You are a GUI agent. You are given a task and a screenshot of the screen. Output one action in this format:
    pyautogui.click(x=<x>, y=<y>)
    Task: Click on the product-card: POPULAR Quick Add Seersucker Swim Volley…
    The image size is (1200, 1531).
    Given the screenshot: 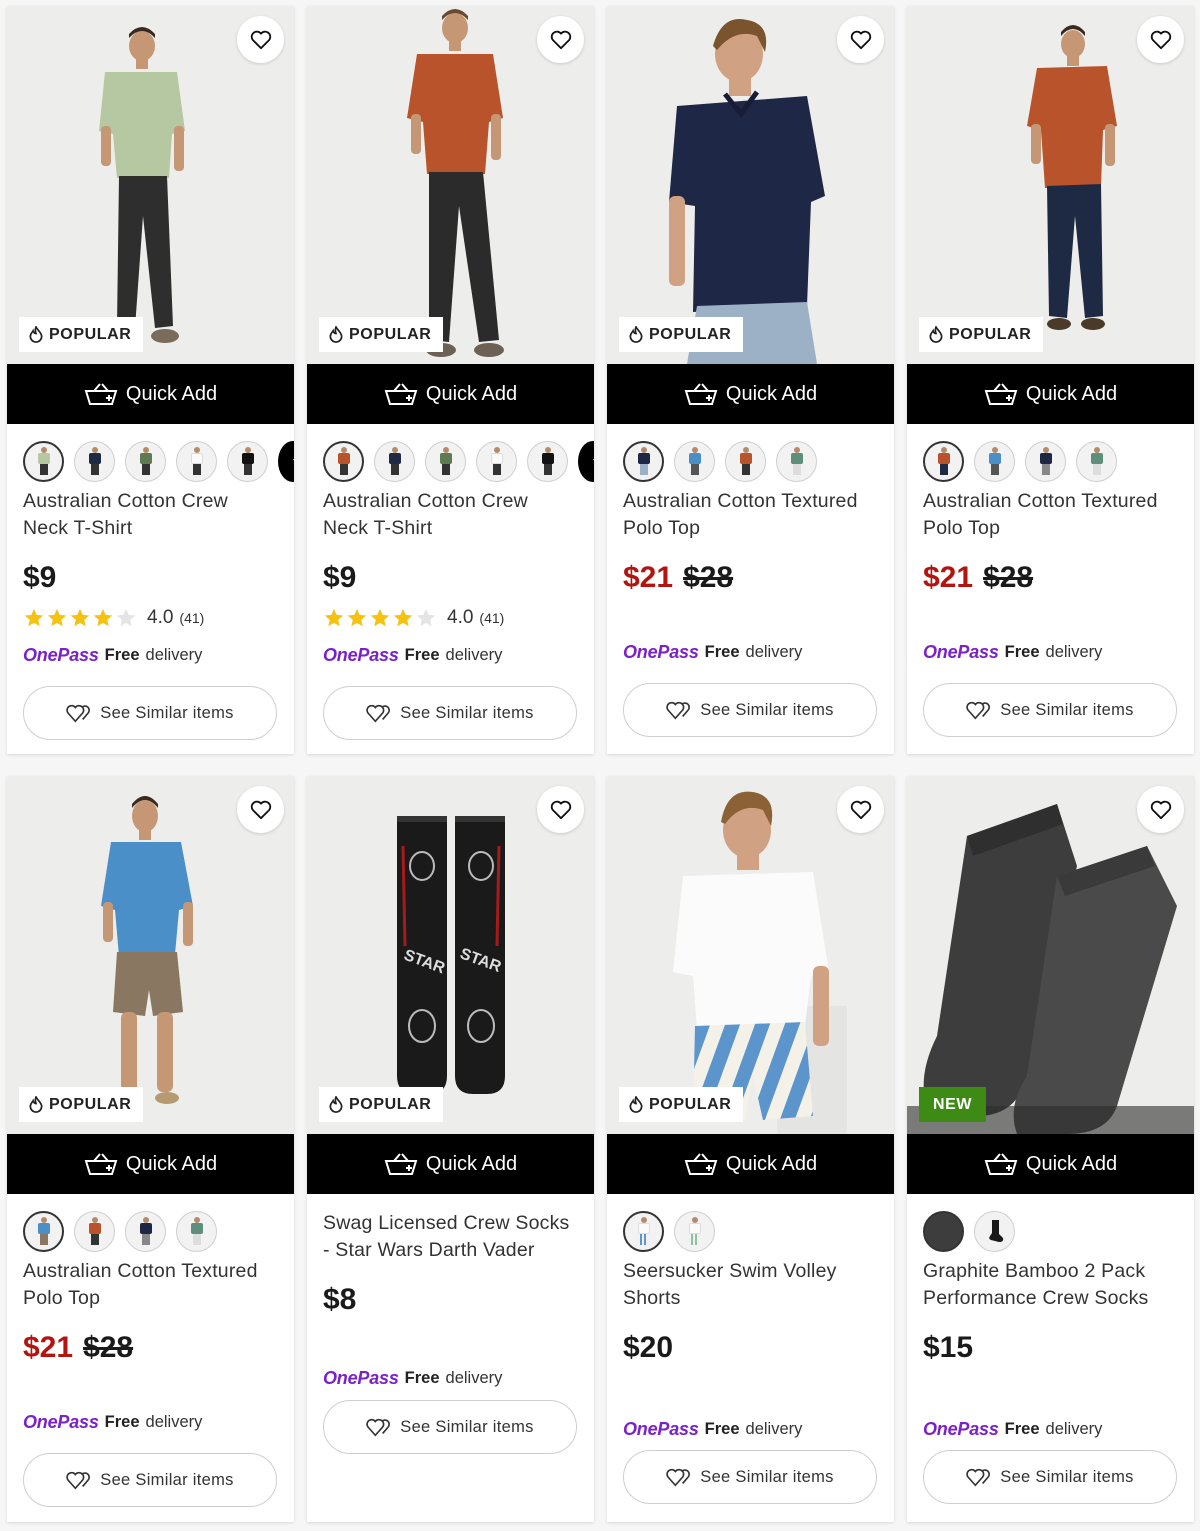 What is the action you would take?
    pyautogui.click(x=750, y=1149)
    